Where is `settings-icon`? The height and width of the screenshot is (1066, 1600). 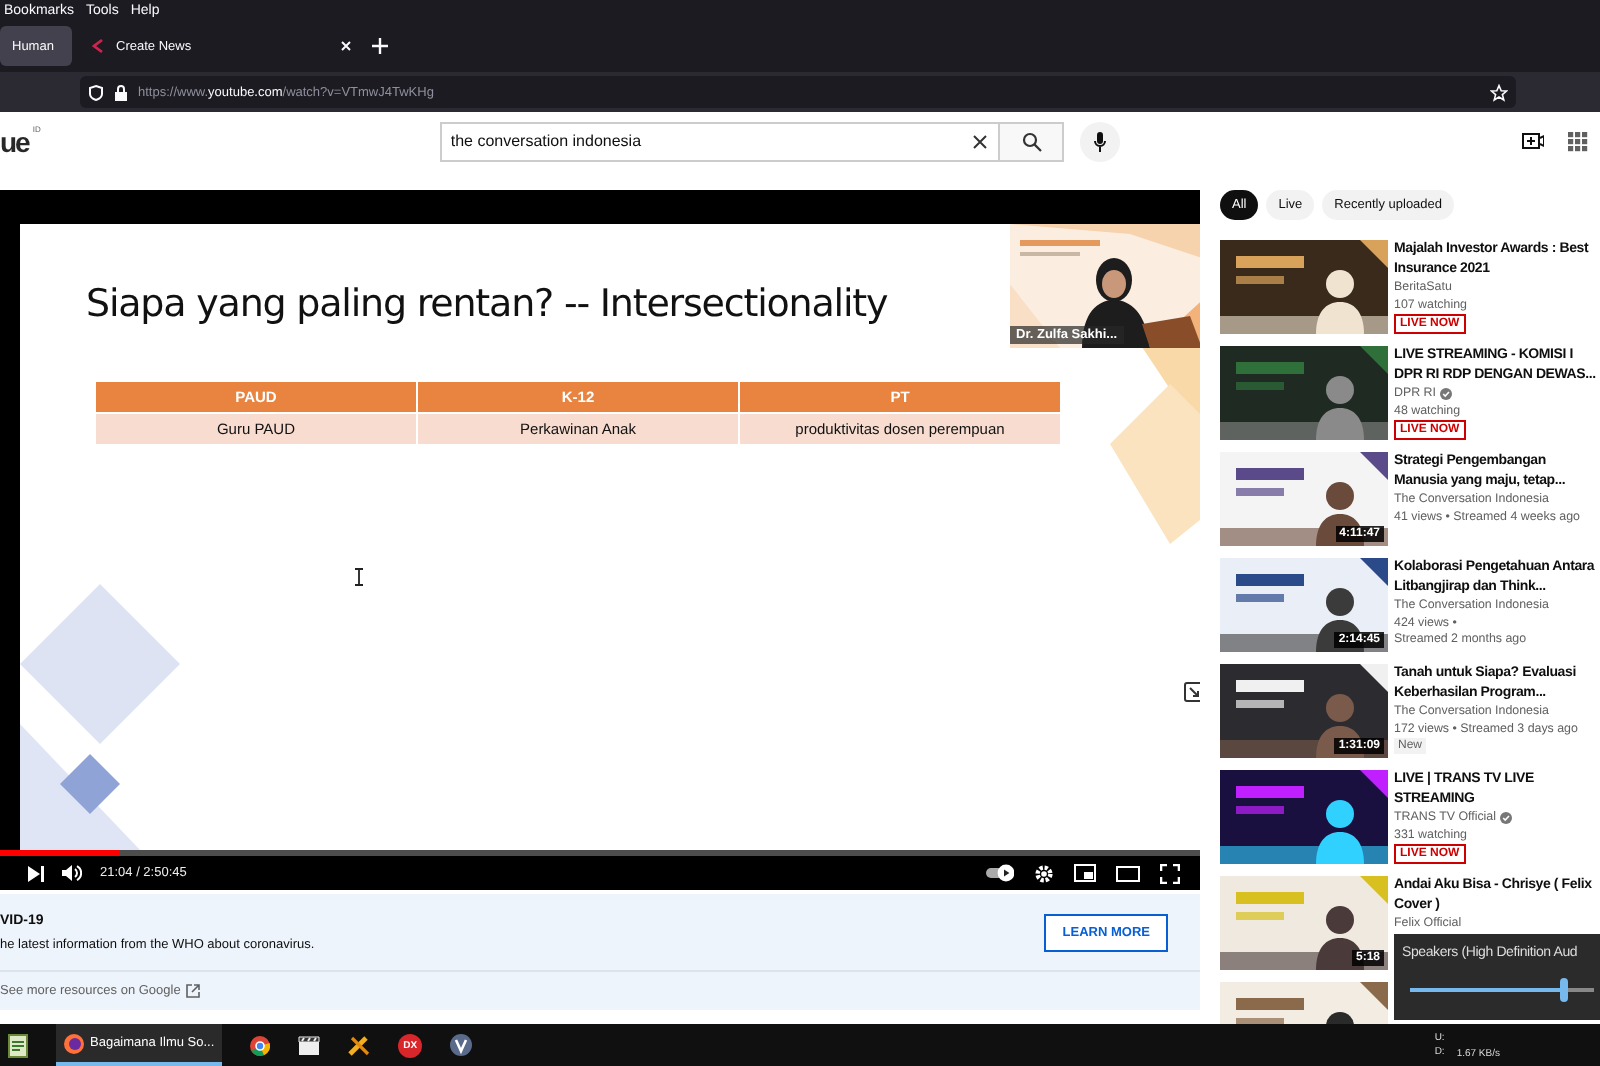 settings-icon is located at coordinates (1044, 873).